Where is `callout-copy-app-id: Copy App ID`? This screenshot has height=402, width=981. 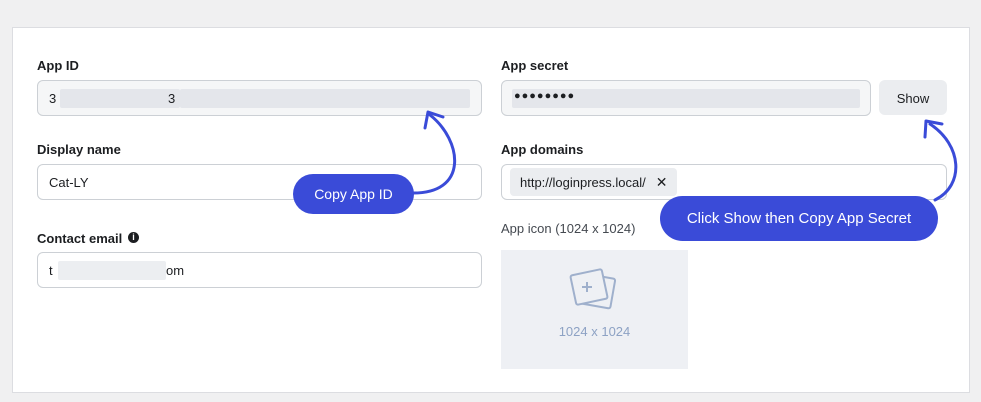 callout-copy-app-id: Copy App ID is located at coordinates (353, 194).